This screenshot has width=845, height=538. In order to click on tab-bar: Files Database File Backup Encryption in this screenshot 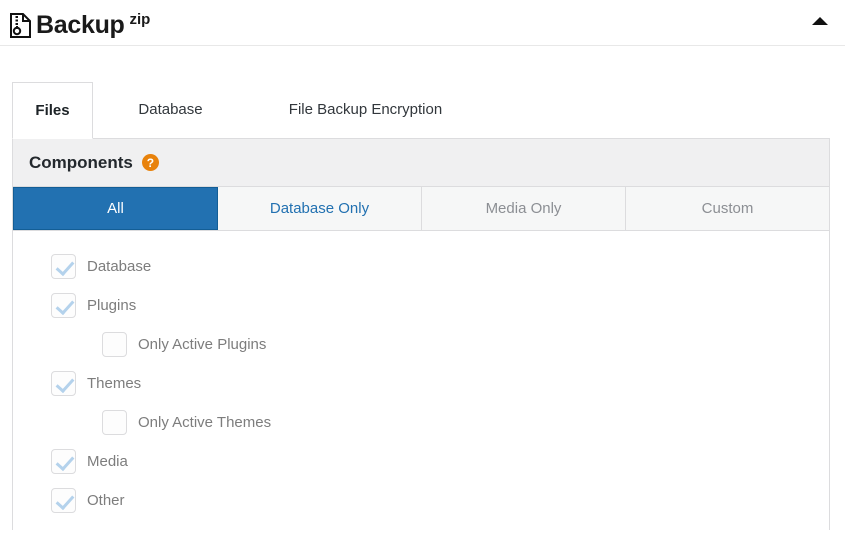, I will do `click(422, 110)`.